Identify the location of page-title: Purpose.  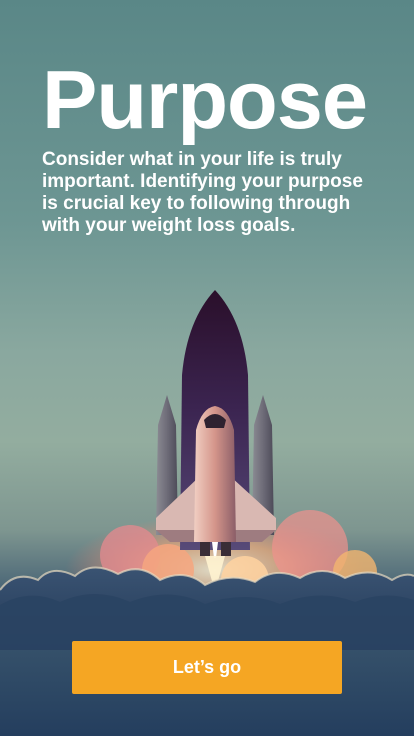
(205, 99).